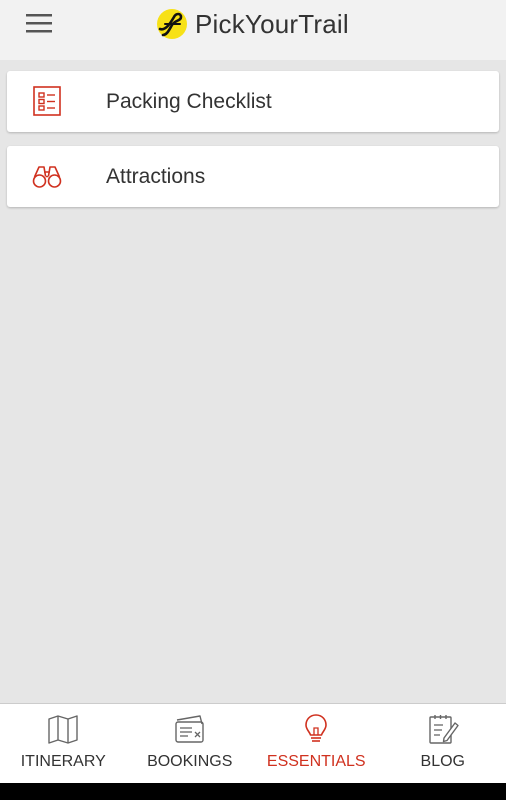 Image resolution: width=506 pixels, height=800 pixels. Describe the element at coordinates (190, 761) in the screenshot. I see `tab-bookings-label: BOOKINGS` at that location.